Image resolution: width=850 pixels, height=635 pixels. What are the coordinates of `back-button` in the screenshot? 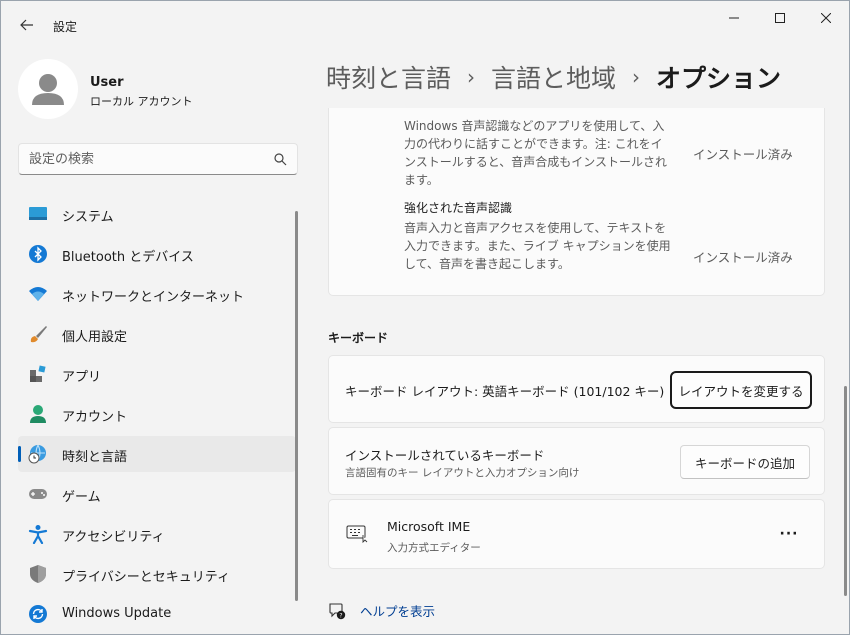 It's located at (27, 25).